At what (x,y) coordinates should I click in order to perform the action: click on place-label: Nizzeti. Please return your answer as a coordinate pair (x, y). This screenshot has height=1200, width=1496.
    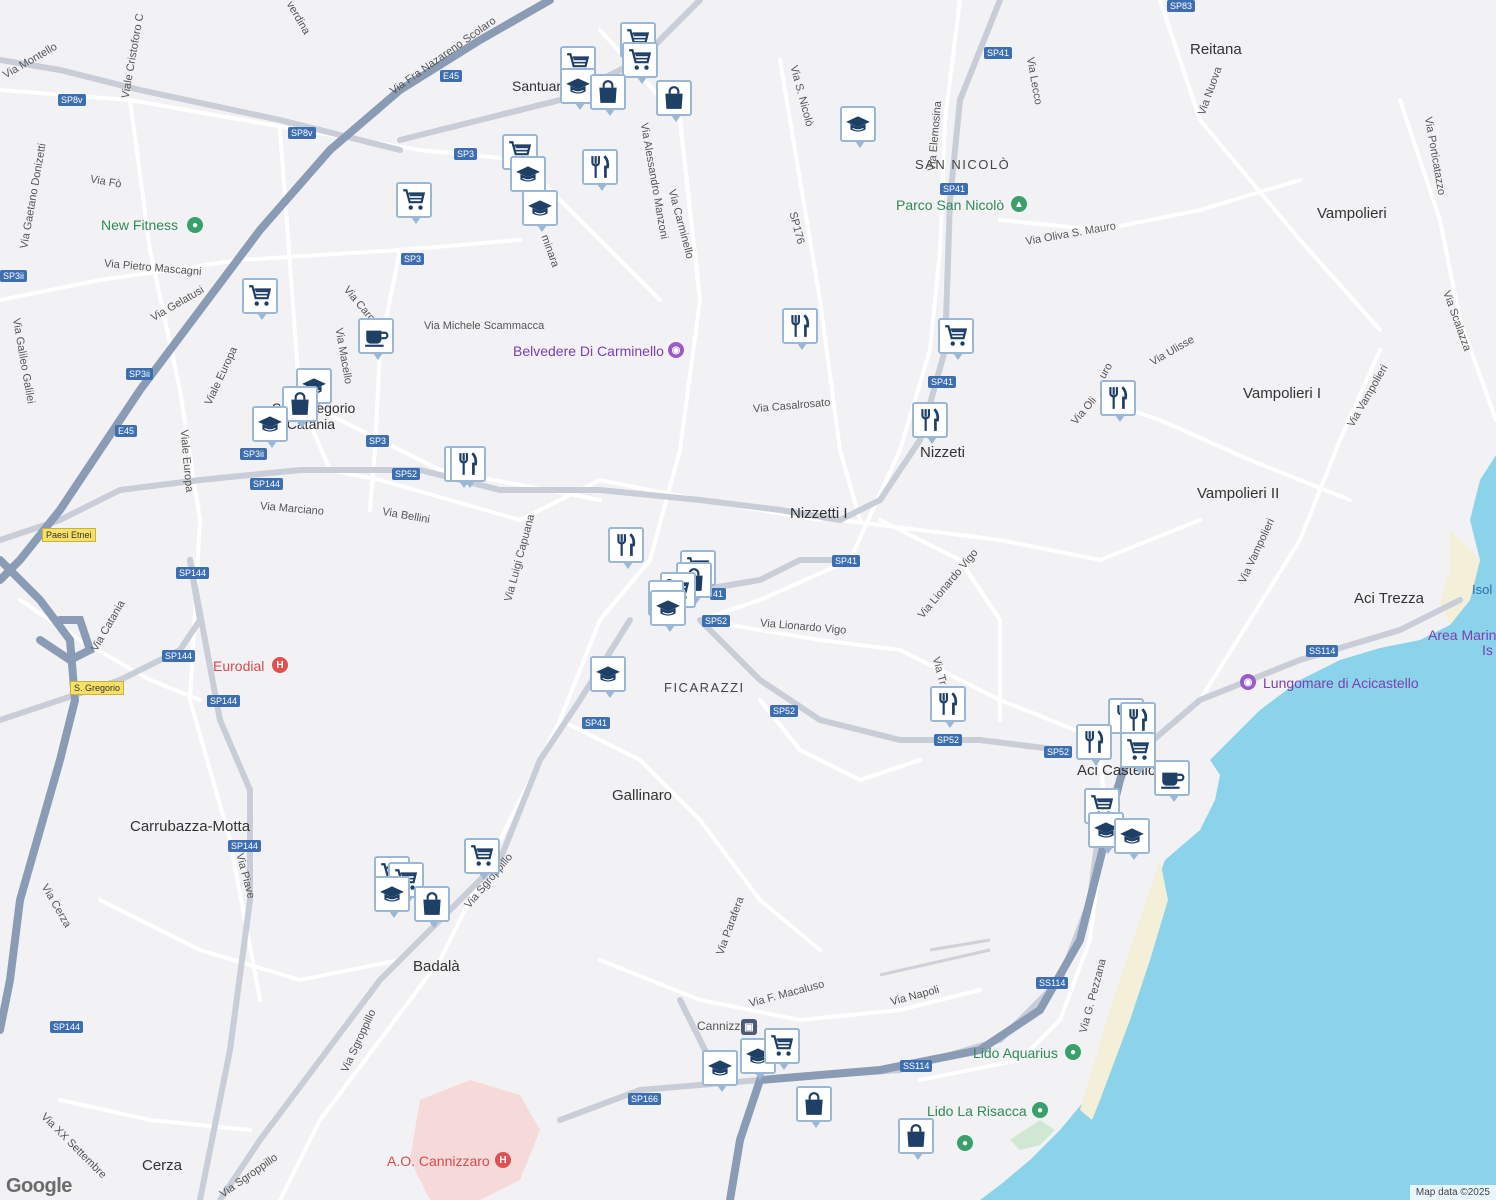
    Looking at the image, I should click on (943, 452).